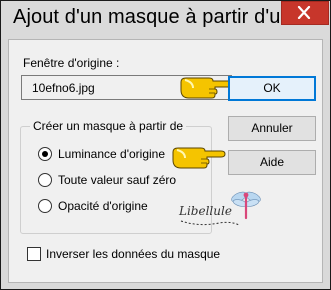 This screenshot has height=290, width=331. Describe the element at coordinates (71, 63) in the screenshot. I see `source-window-label: Fenêtre d'origine :` at that location.